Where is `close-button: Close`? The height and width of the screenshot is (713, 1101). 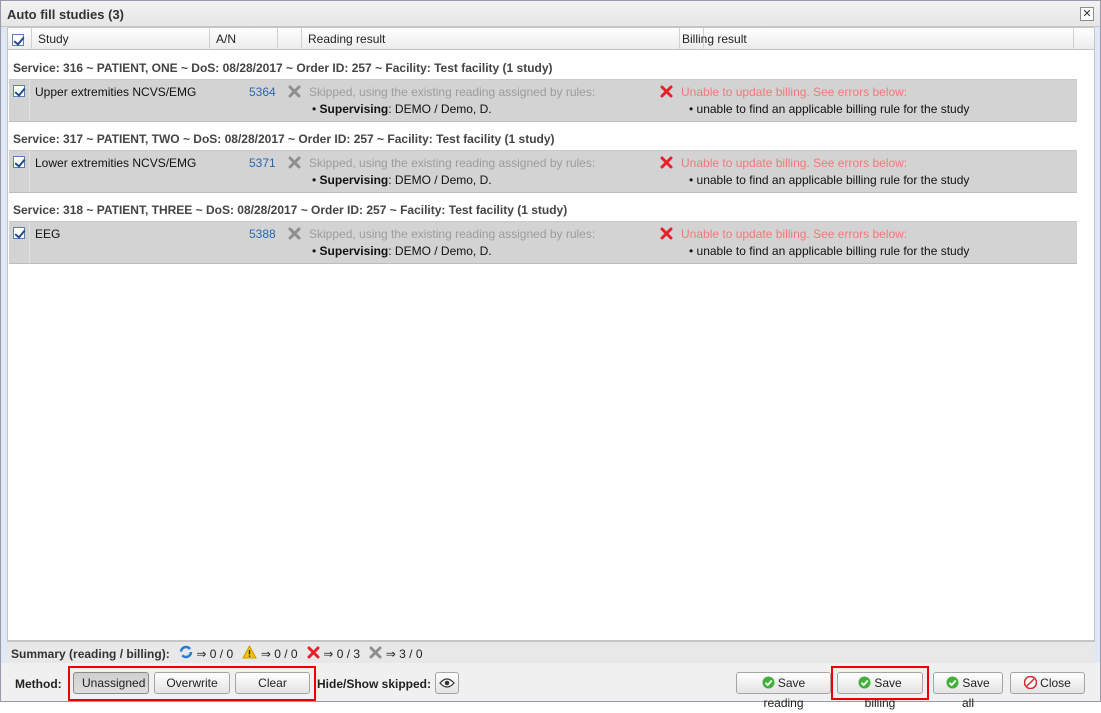 close-button: Close is located at coordinates (1047, 683).